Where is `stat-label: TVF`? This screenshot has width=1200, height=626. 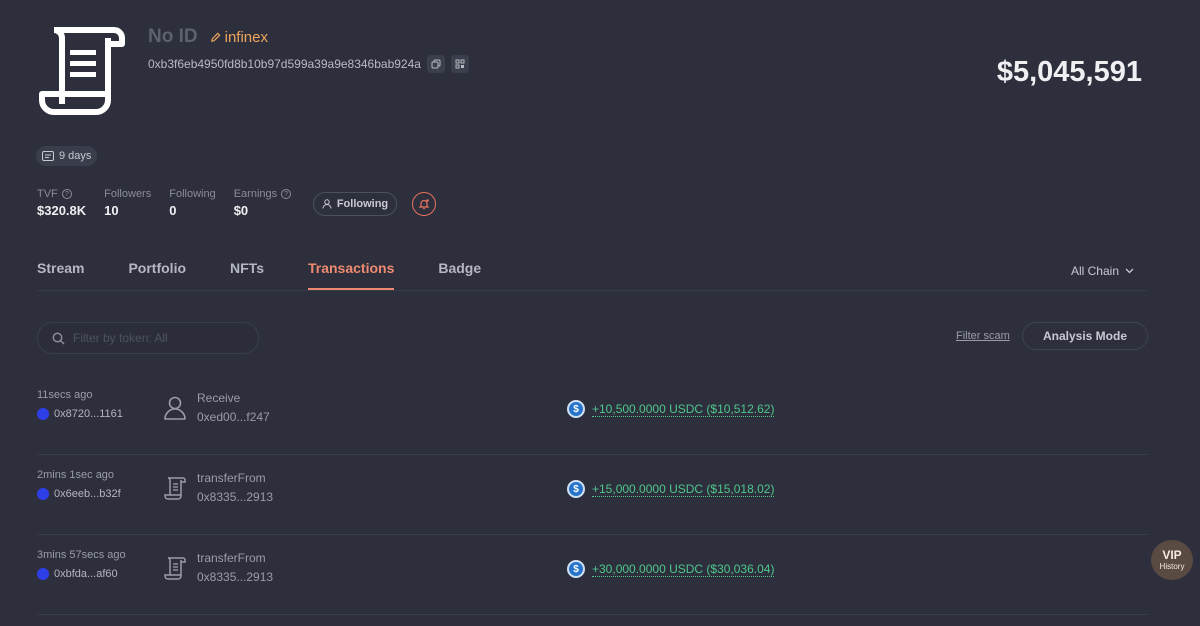 stat-label: TVF is located at coordinates (47, 194).